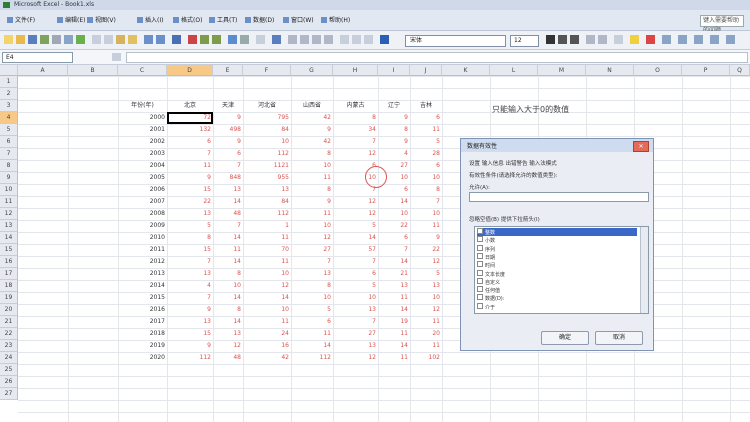 The height and width of the screenshot is (422, 750). Describe the element at coordinates (142, 298) in the screenshot. I see `year-cell: 2015` at that location.